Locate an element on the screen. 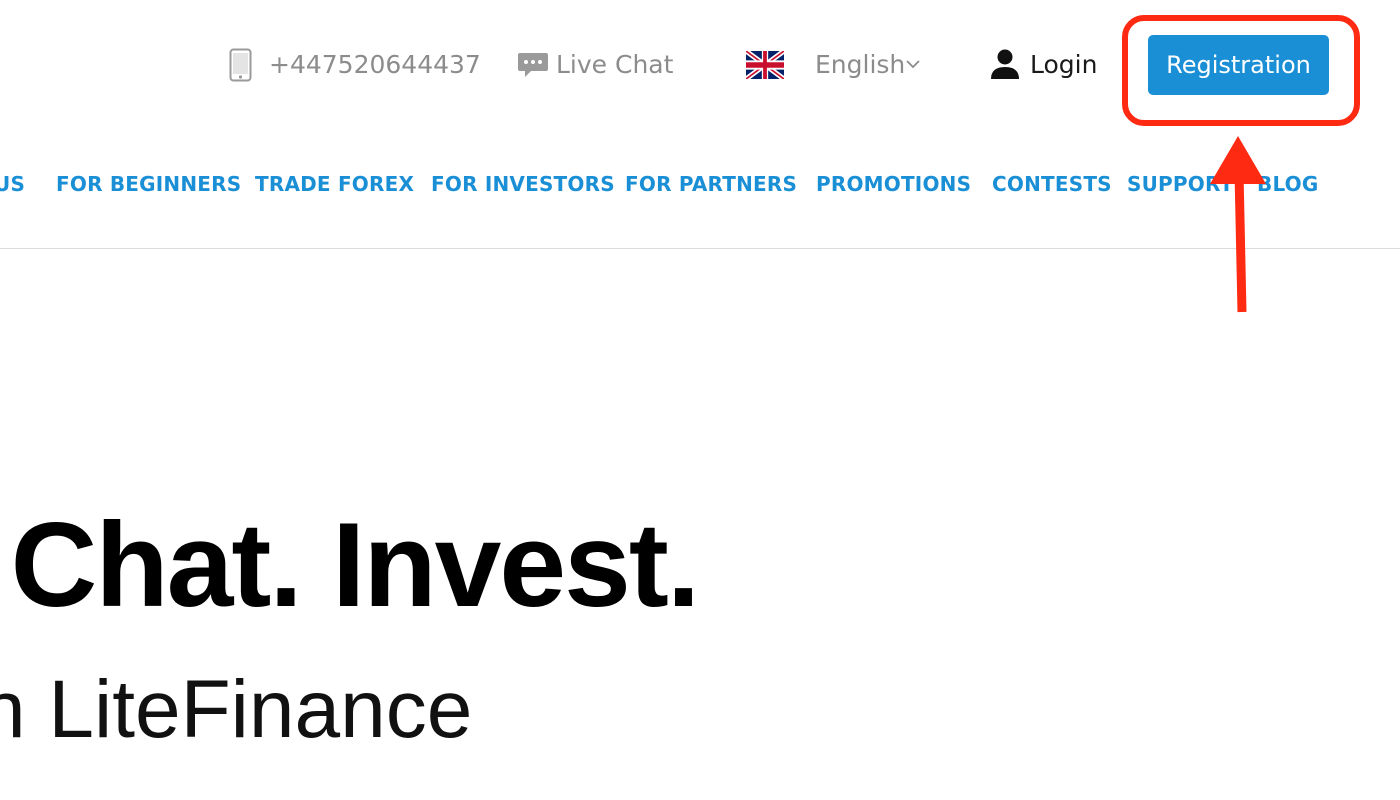 The width and height of the screenshot is (1400, 800). nav-item-about-us: US is located at coordinates (12, 184).